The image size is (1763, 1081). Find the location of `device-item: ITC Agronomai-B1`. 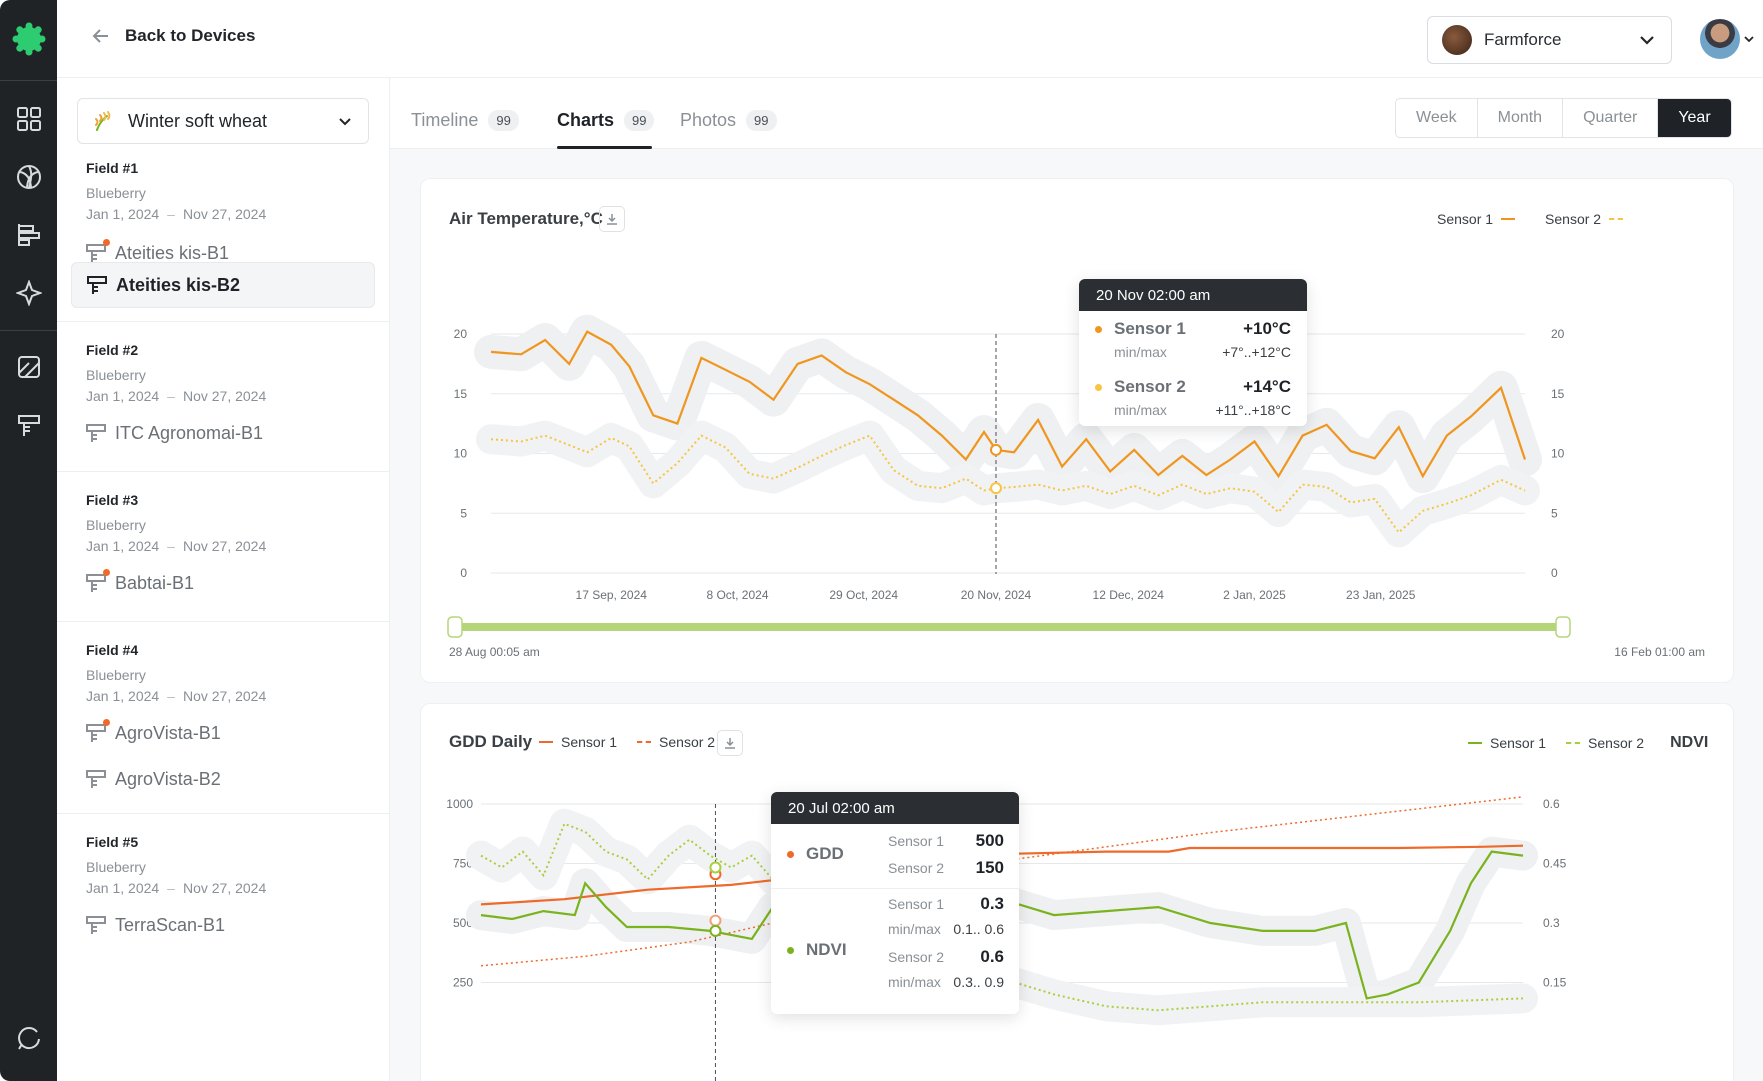

device-item: ITC Agronomai-B1 is located at coordinates (223, 433).